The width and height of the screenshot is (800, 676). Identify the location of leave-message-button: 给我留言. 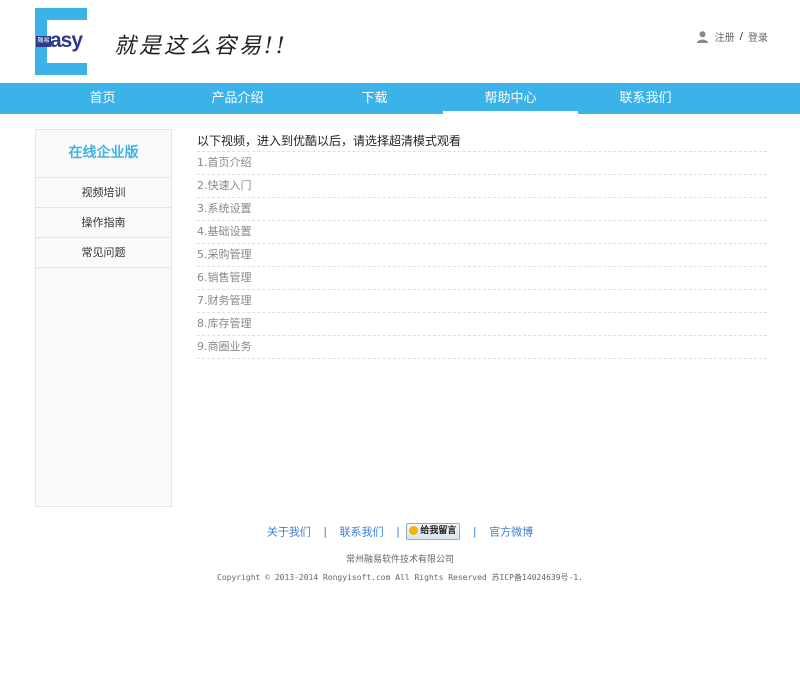
(433, 531).